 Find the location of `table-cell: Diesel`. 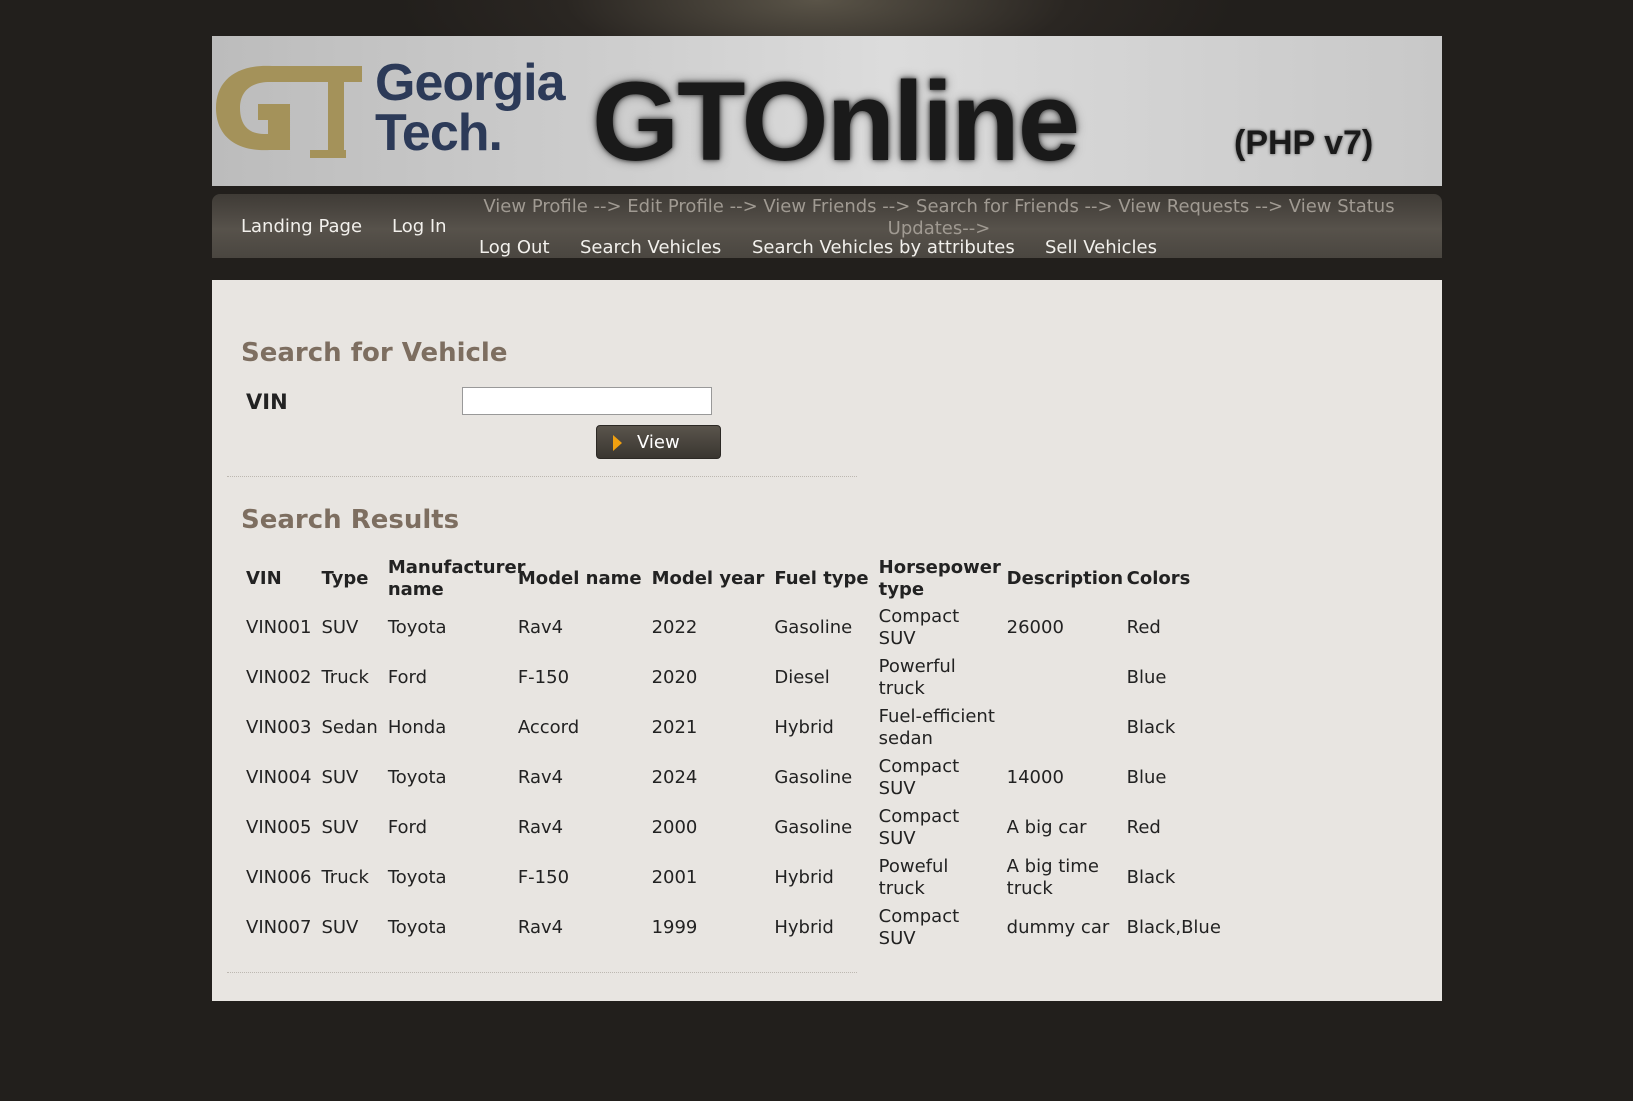

table-cell: Diesel is located at coordinates (802, 677).